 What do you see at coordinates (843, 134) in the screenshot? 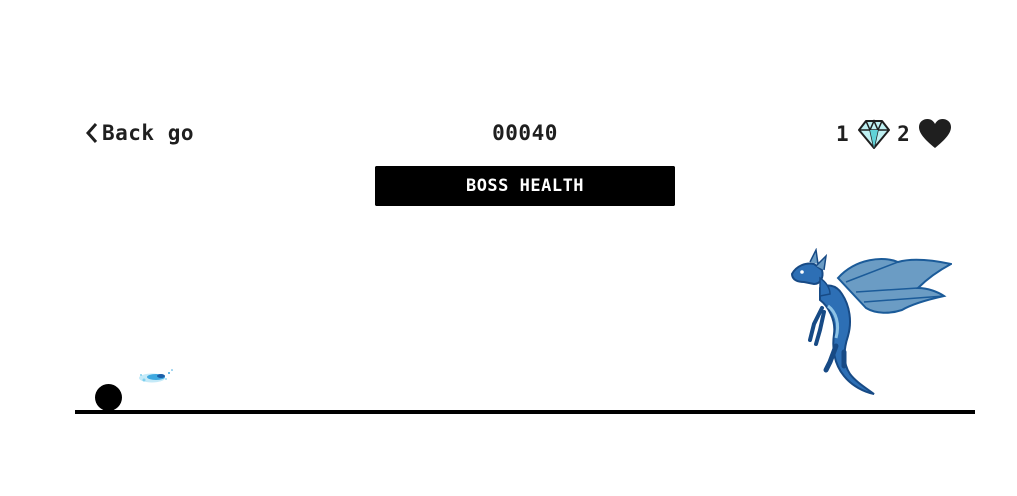
I see `gem-count: 1` at bounding box center [843, 134].